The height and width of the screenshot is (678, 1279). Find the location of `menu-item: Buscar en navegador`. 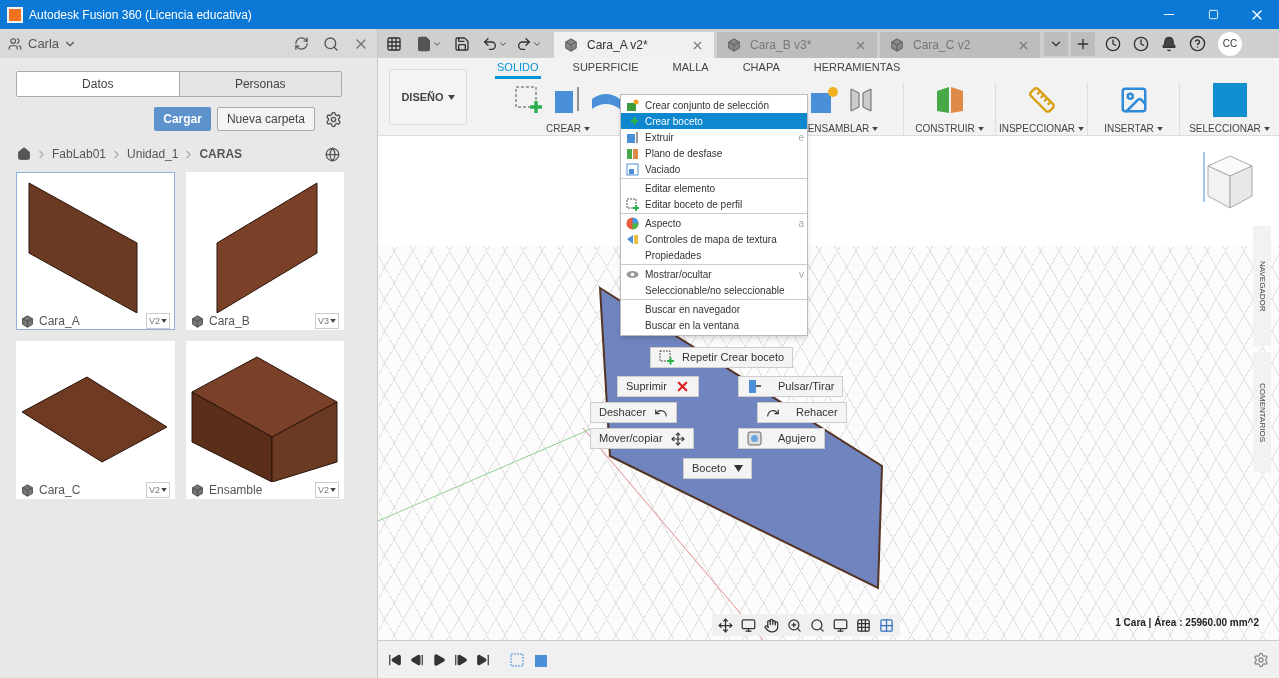

menu-item: Buscar en navegador is located at coordinates (714, 309).